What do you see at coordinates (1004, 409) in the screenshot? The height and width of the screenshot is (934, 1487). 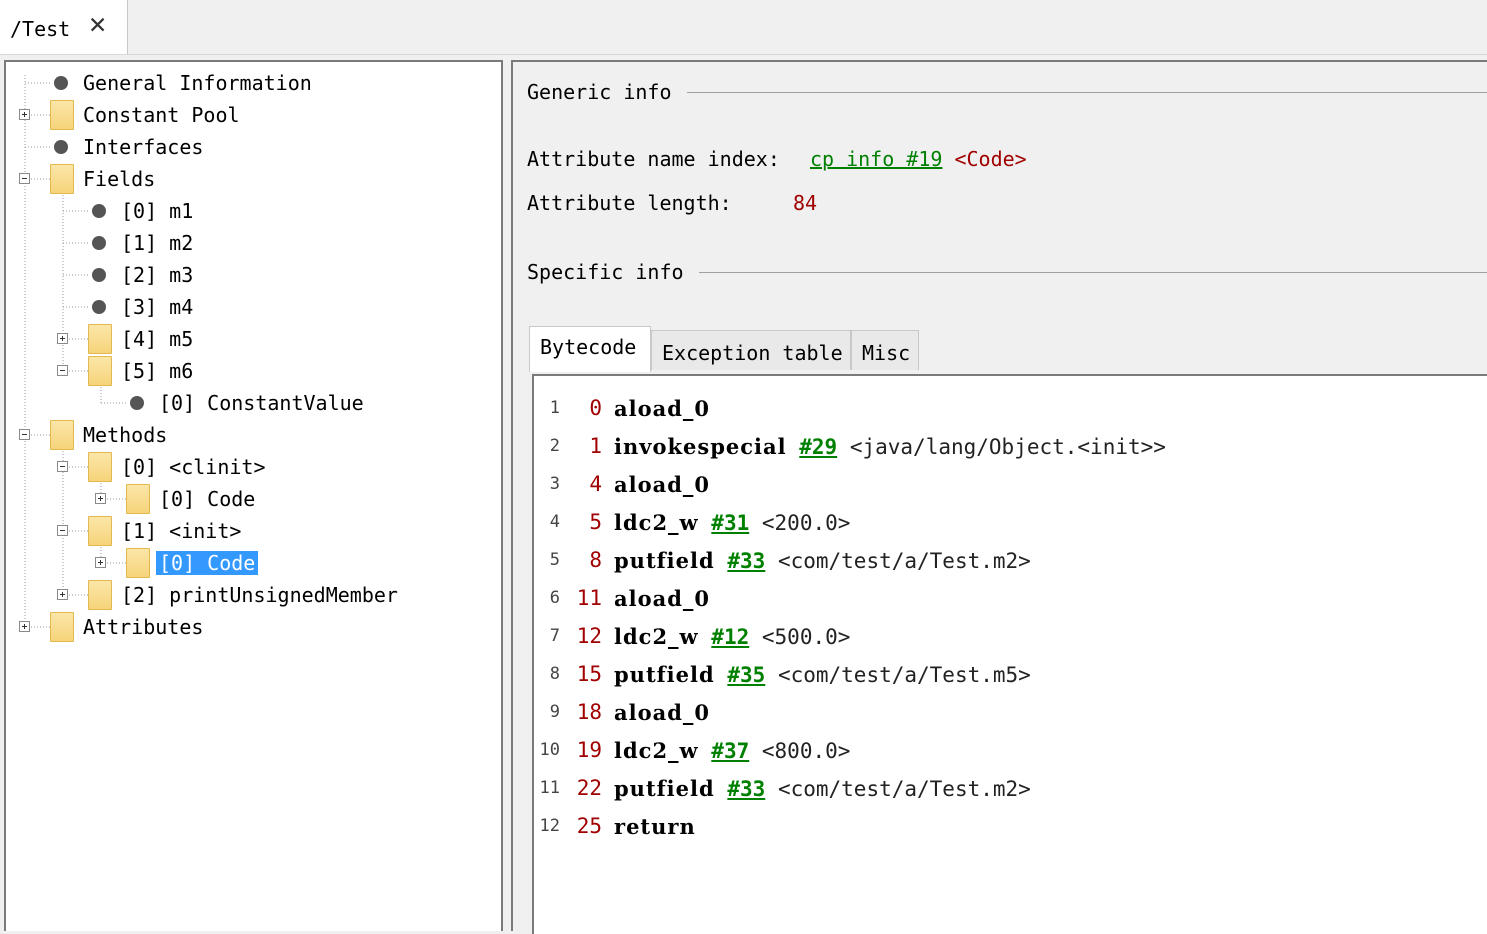 I see `bytecode-line: 1 0 aload_0` at bounding box center [1004, 409].